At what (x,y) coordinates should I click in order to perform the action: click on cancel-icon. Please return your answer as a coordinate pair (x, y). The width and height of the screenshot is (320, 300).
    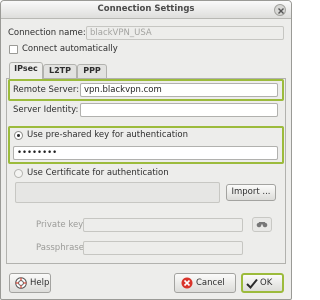
    Looking at the image, I should click on (187, 283).